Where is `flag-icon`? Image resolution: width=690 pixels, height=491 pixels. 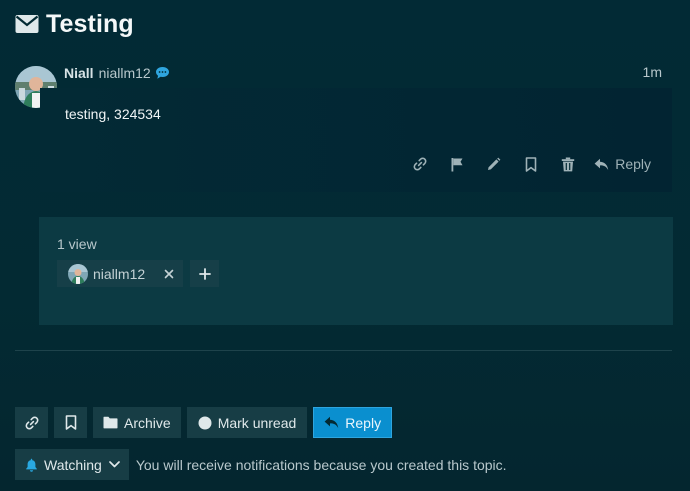
flag-icon is located at coordinates (457, 164).